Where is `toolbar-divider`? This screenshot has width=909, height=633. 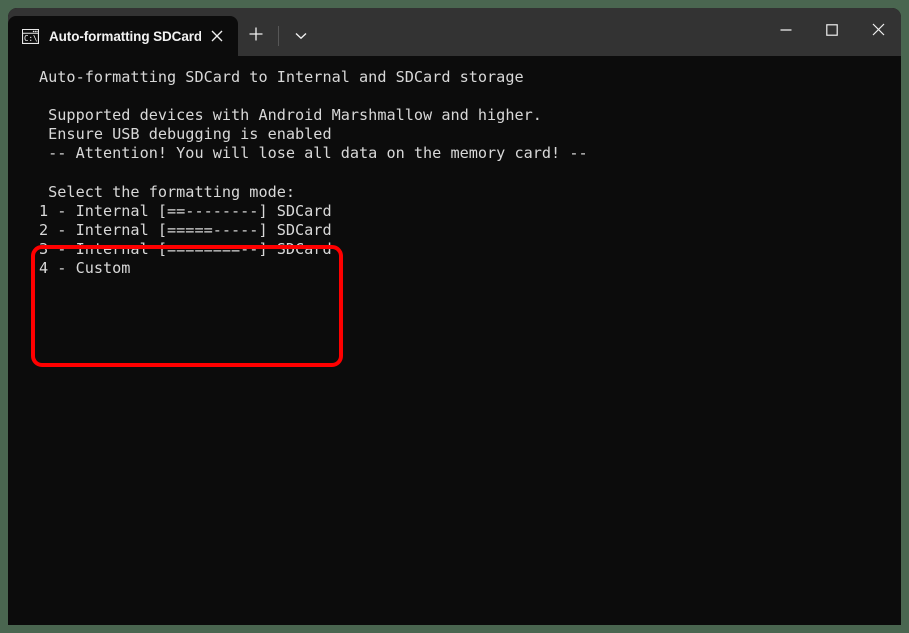
toolbar-divider is located at coordinates (278, 36).